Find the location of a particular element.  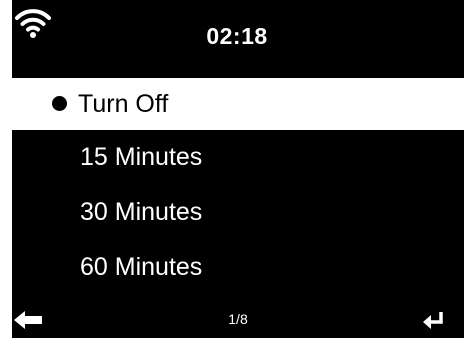

menu-item-label: 15 Minutes is located at coordinates (141, 157).